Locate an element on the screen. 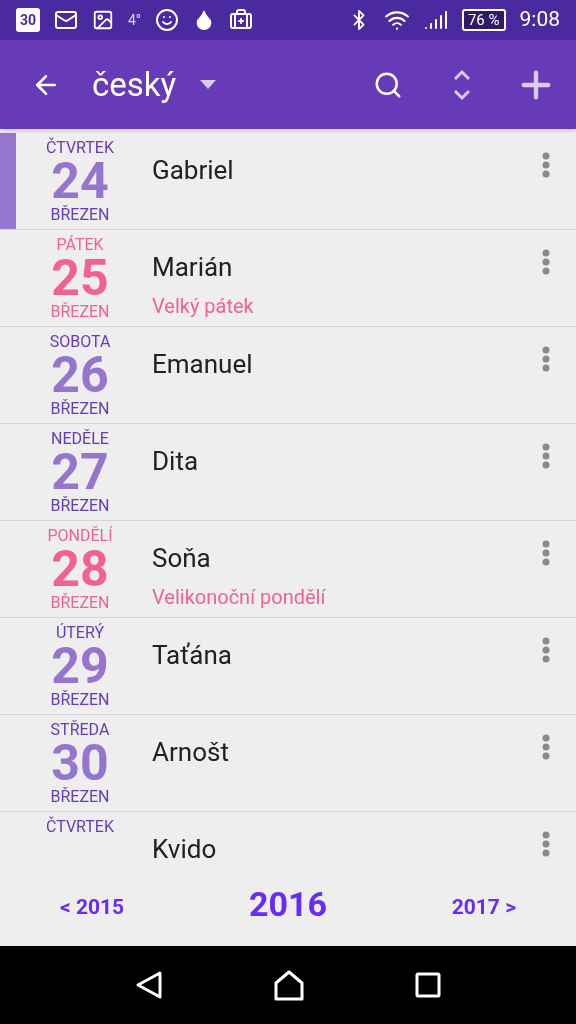 This screenshot has height=1024, width=576. weekday: STŘEDA is located at coordinates (80, 730).